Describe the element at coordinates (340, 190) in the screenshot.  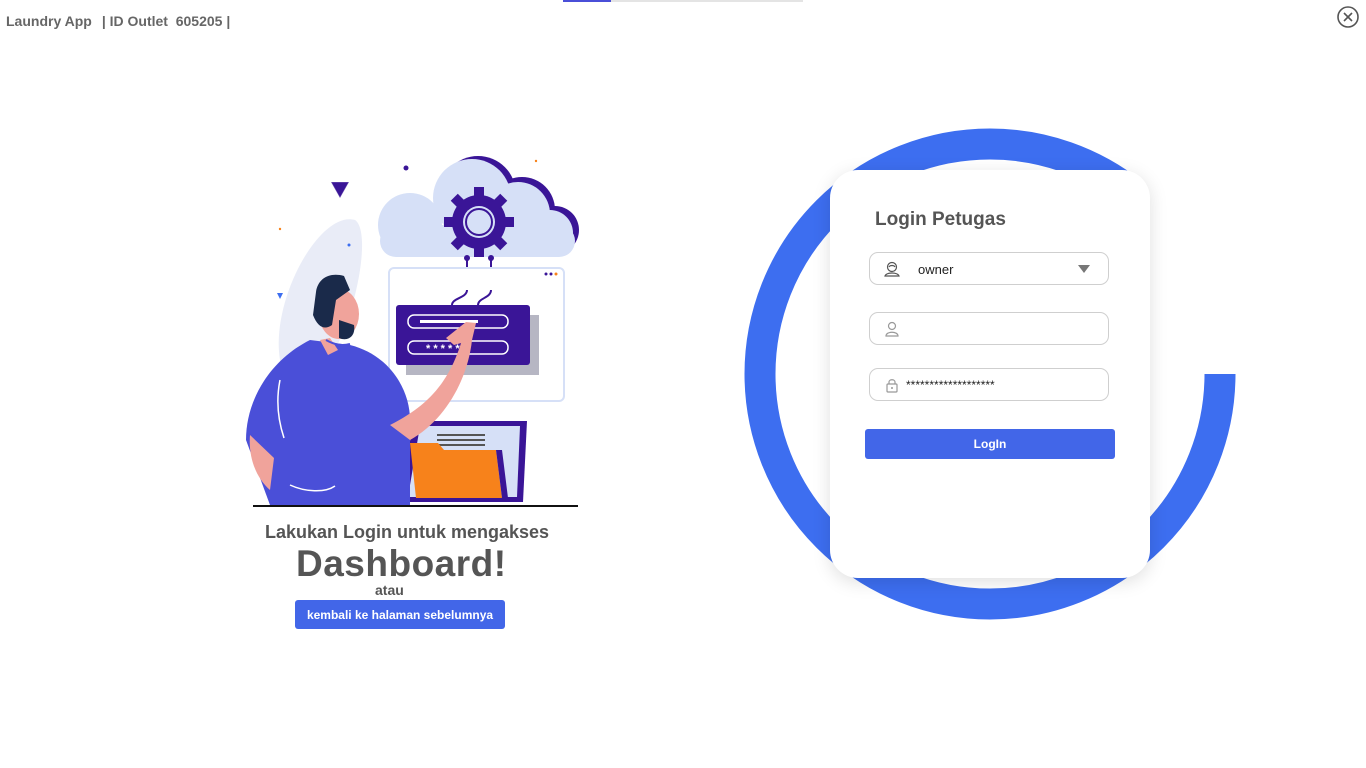
I see `triangle-decor` at that location.